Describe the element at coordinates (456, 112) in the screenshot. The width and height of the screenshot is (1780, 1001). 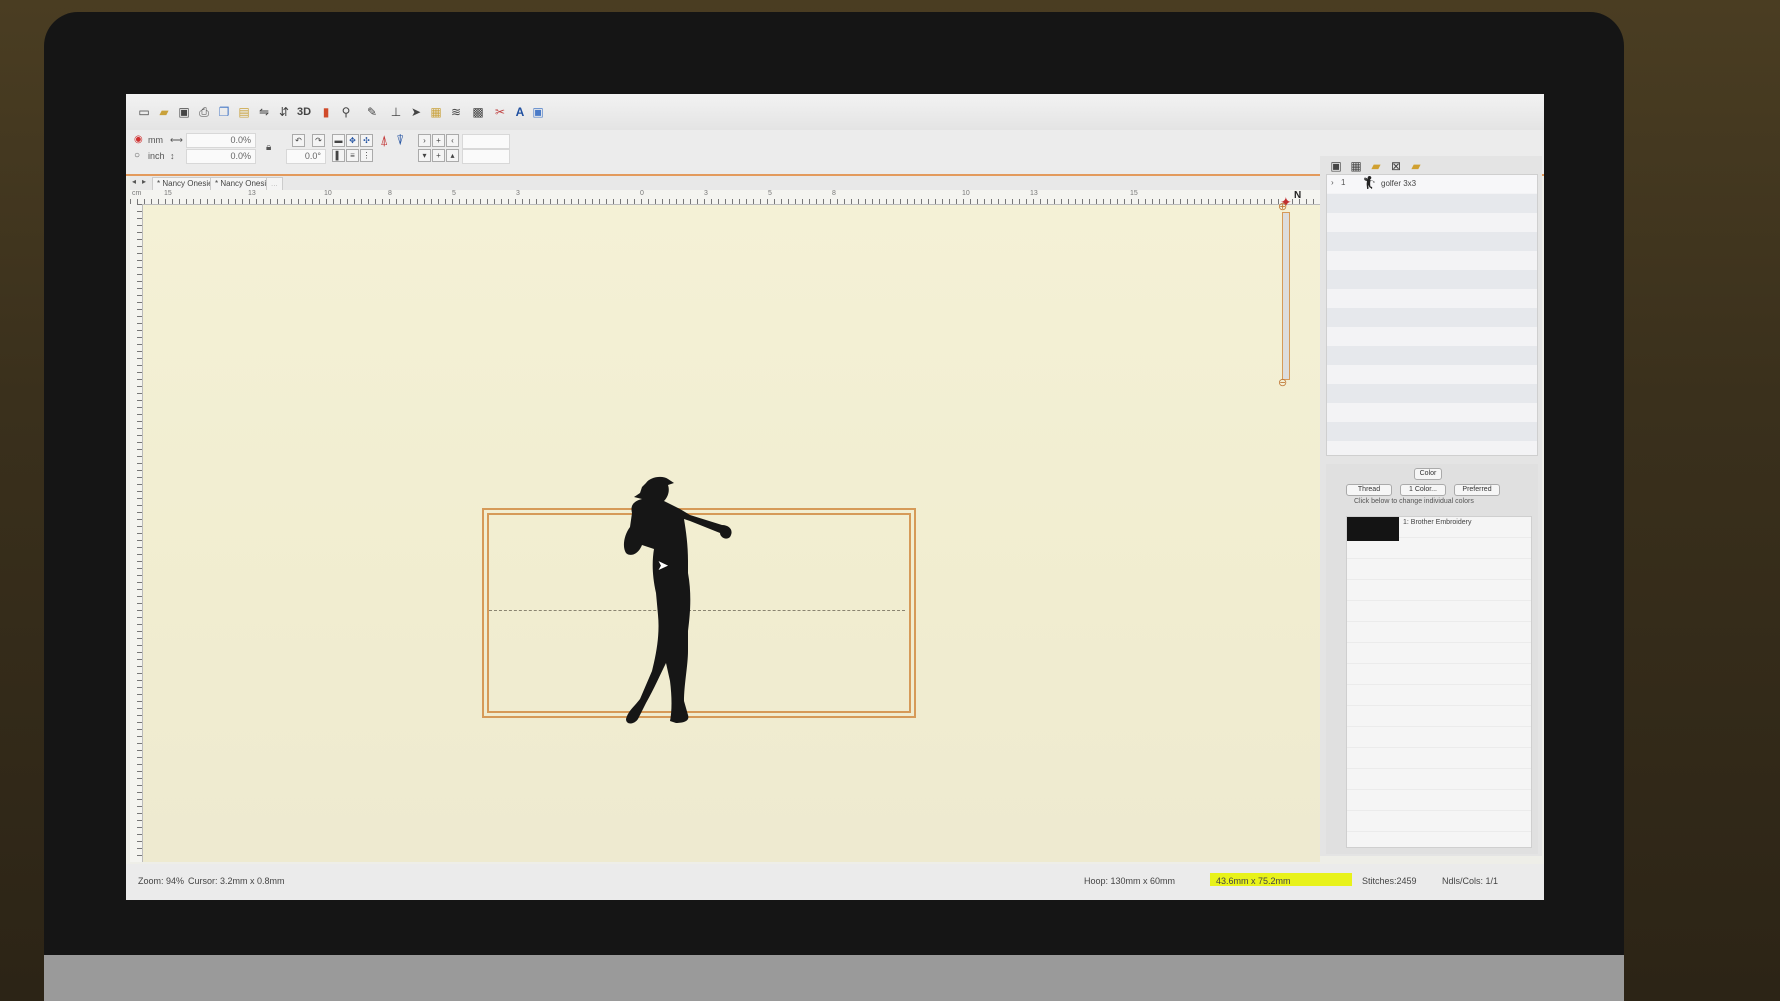
I see `align-icon: ≋` at that location.